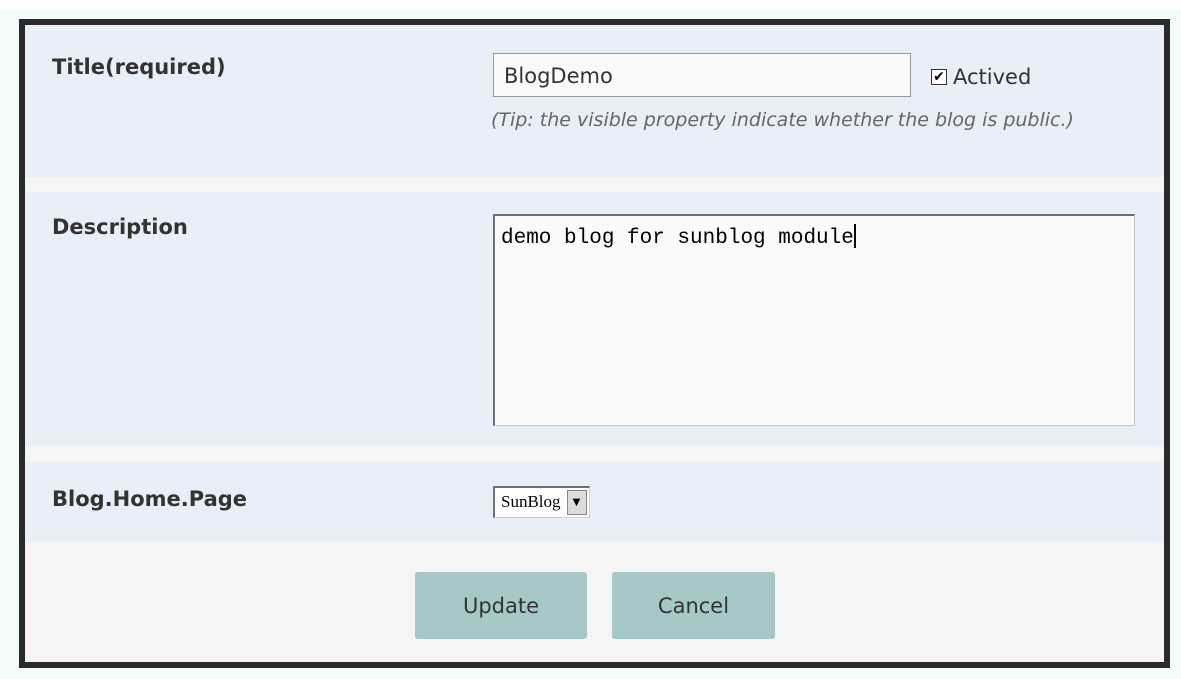 The width and height of the screenshot is (1181, 679). I want to click on description-label: Description, so click(120, 227).